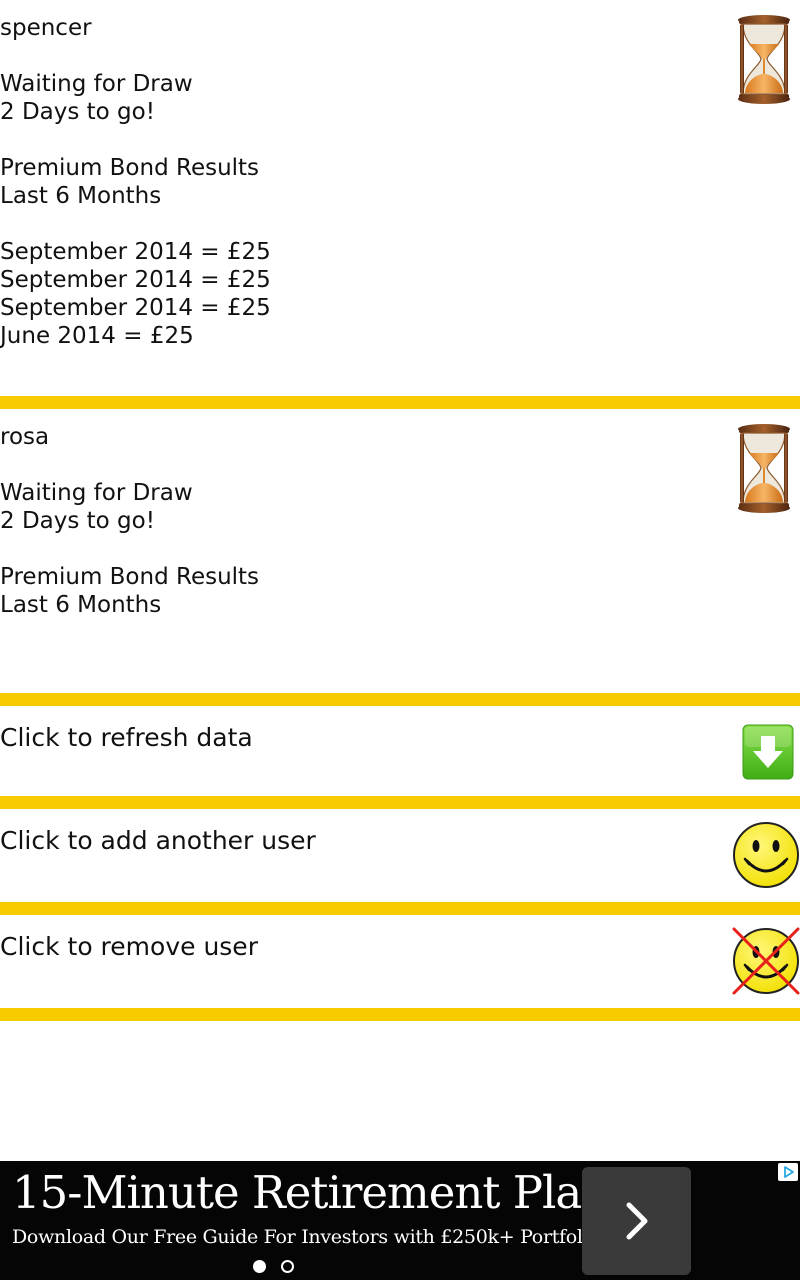  Describe the element at coordinates (126, 737) in the screenshot. I see `refresh-data-label: Click to refresh data` at that location.